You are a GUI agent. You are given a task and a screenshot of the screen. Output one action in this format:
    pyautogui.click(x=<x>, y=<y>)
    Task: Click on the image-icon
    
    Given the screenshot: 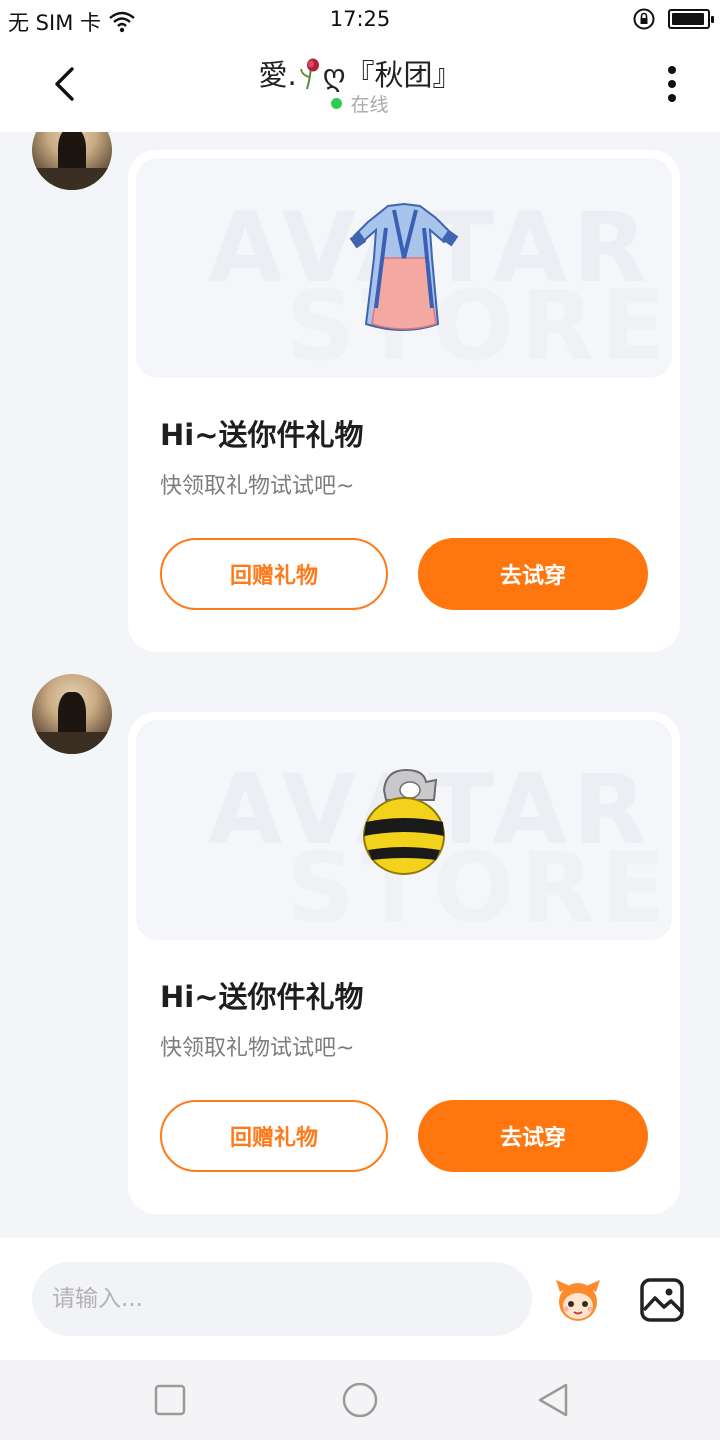 What is the action you would take?
    pyautogui.click(x=662, y=1300)
    